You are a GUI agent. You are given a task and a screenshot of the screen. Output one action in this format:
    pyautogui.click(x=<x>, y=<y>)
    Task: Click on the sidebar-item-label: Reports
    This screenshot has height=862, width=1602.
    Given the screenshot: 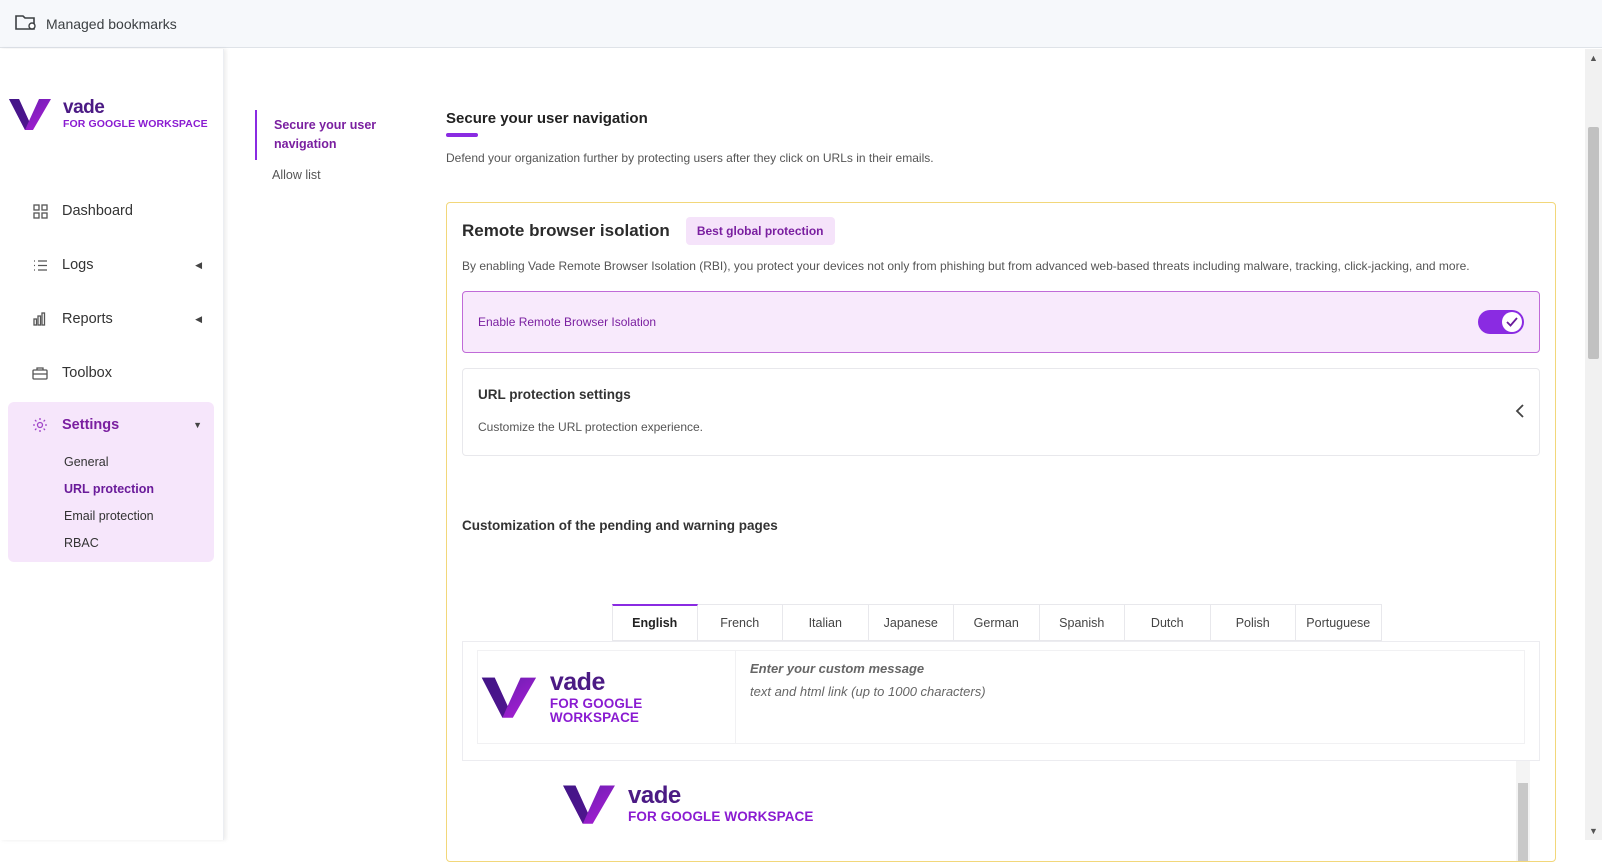 What is the action you would take?
    pyautogui.click(x=87, y=319)
    